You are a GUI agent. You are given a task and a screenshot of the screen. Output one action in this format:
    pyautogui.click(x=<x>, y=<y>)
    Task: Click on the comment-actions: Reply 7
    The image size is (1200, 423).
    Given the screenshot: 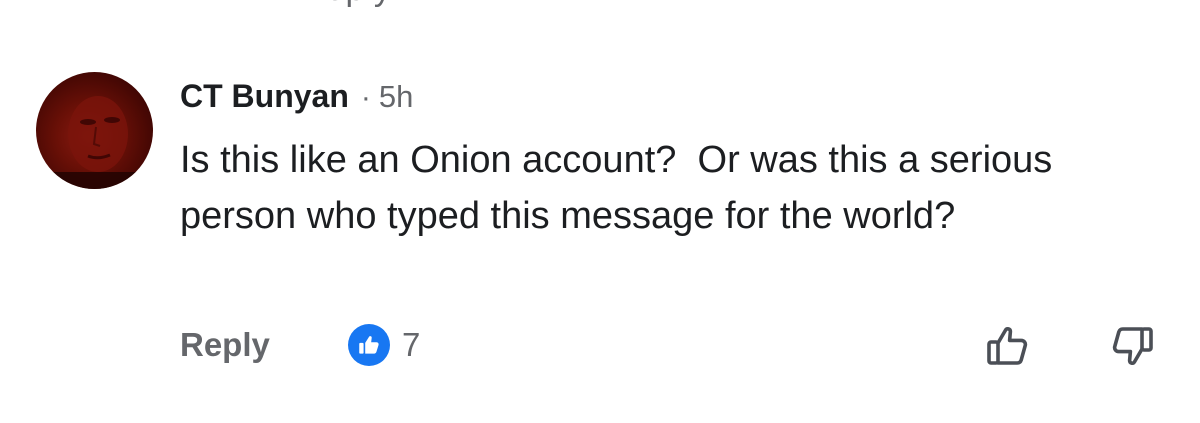 What is the action you would take?
    pyautogui.click(x=670, y=346)
    